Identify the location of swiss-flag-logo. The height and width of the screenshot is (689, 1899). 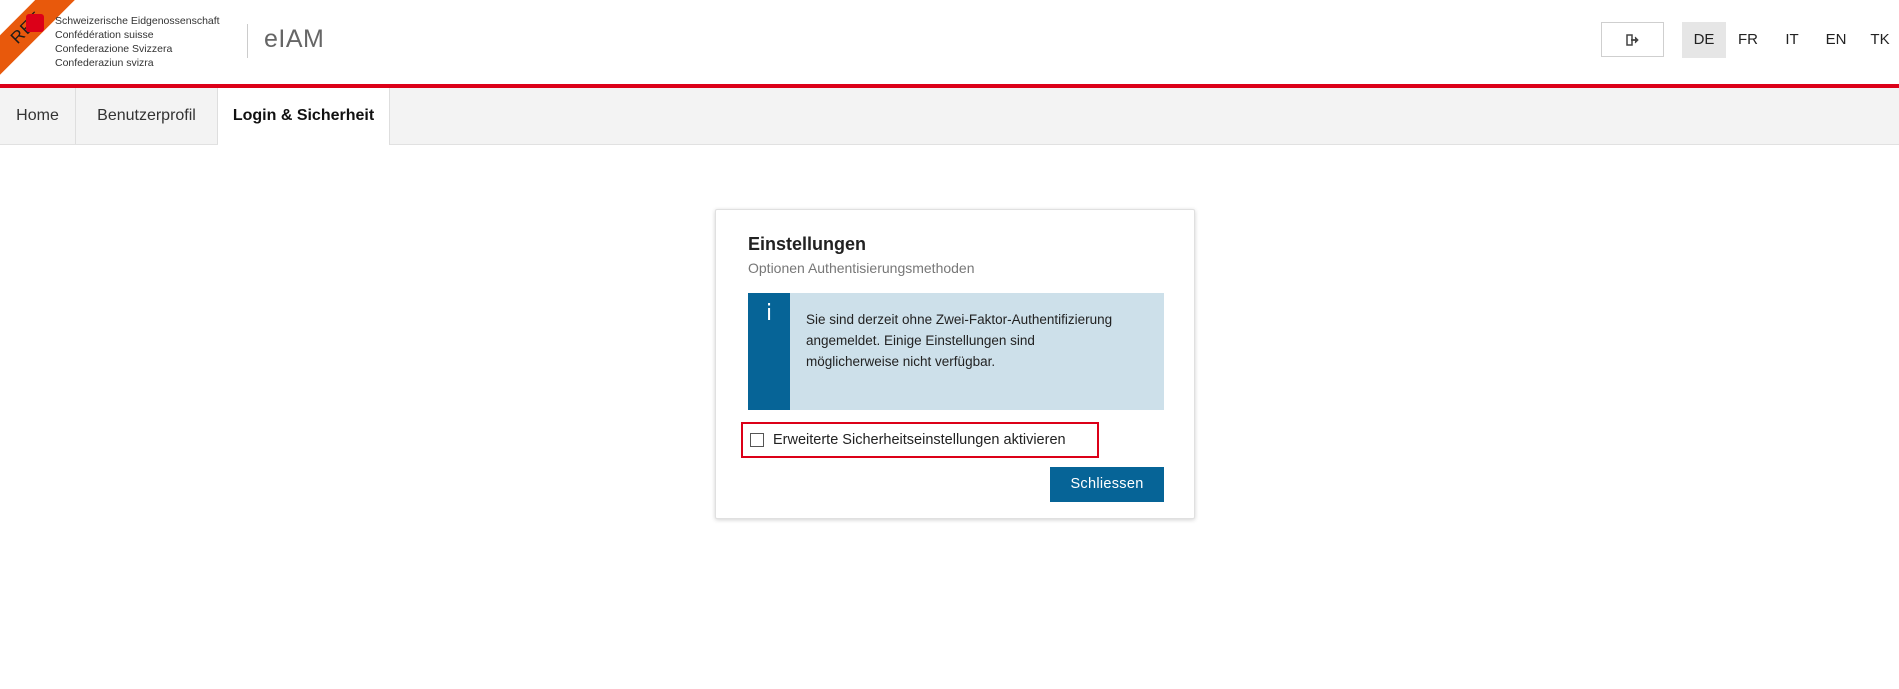
(35, 23).